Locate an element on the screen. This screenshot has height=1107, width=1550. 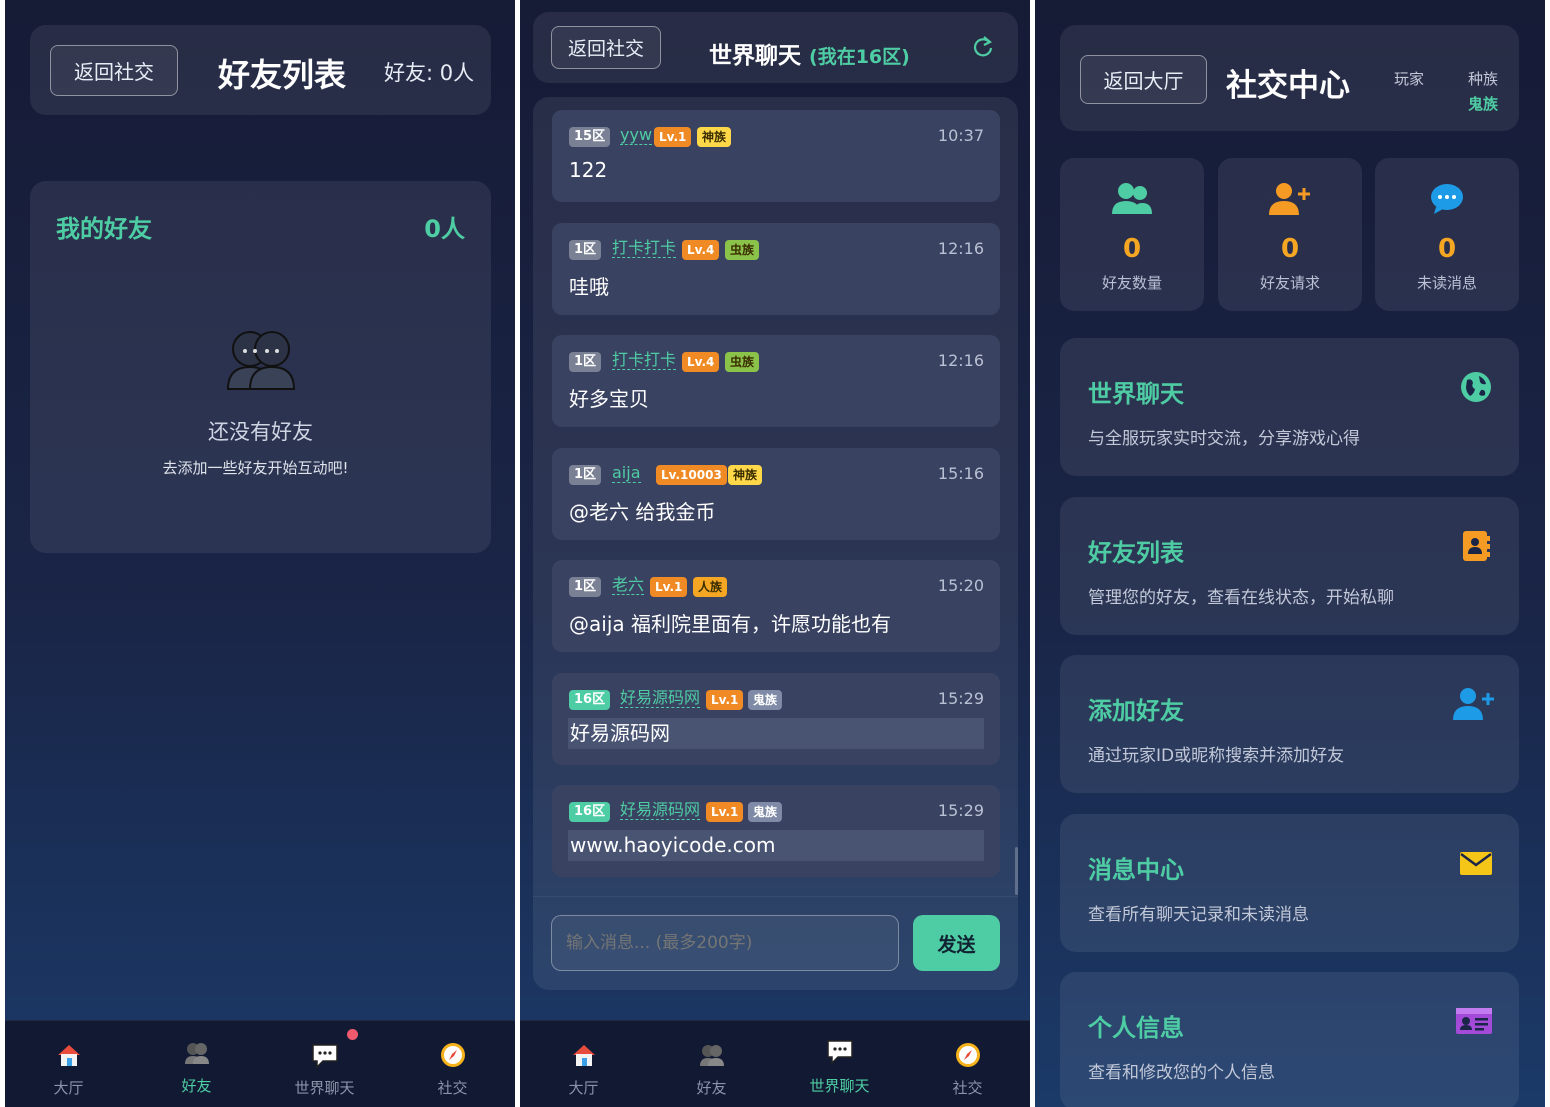
level-badge: Lv.4 is located at coordinates (701, 250).